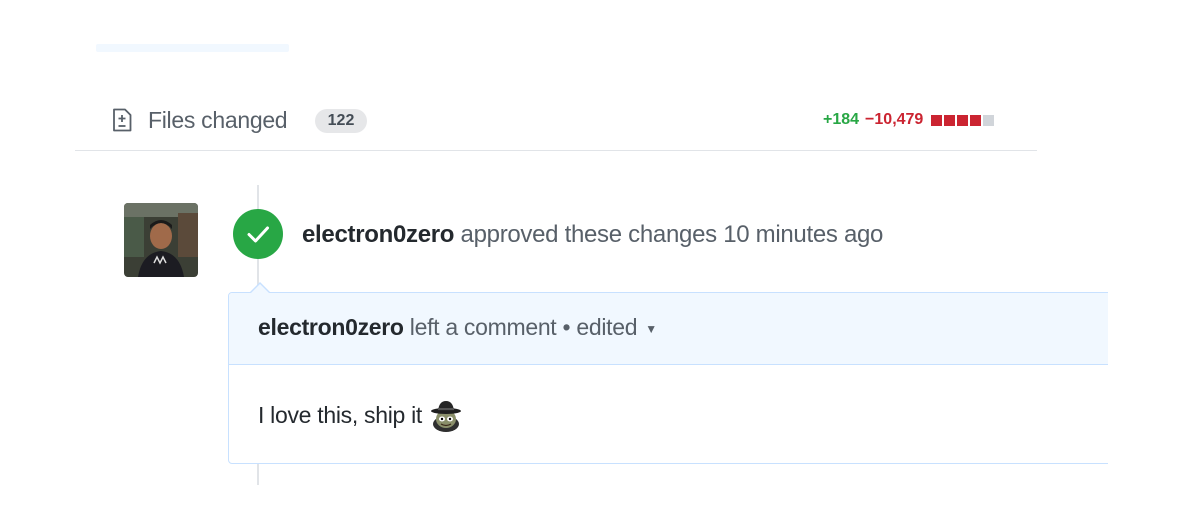 This screenshot has width=1200, height=518. What do you see at coordinates (192, 48) in the screenshot?
I see `tab-underline` at bounding box center [192, 48].